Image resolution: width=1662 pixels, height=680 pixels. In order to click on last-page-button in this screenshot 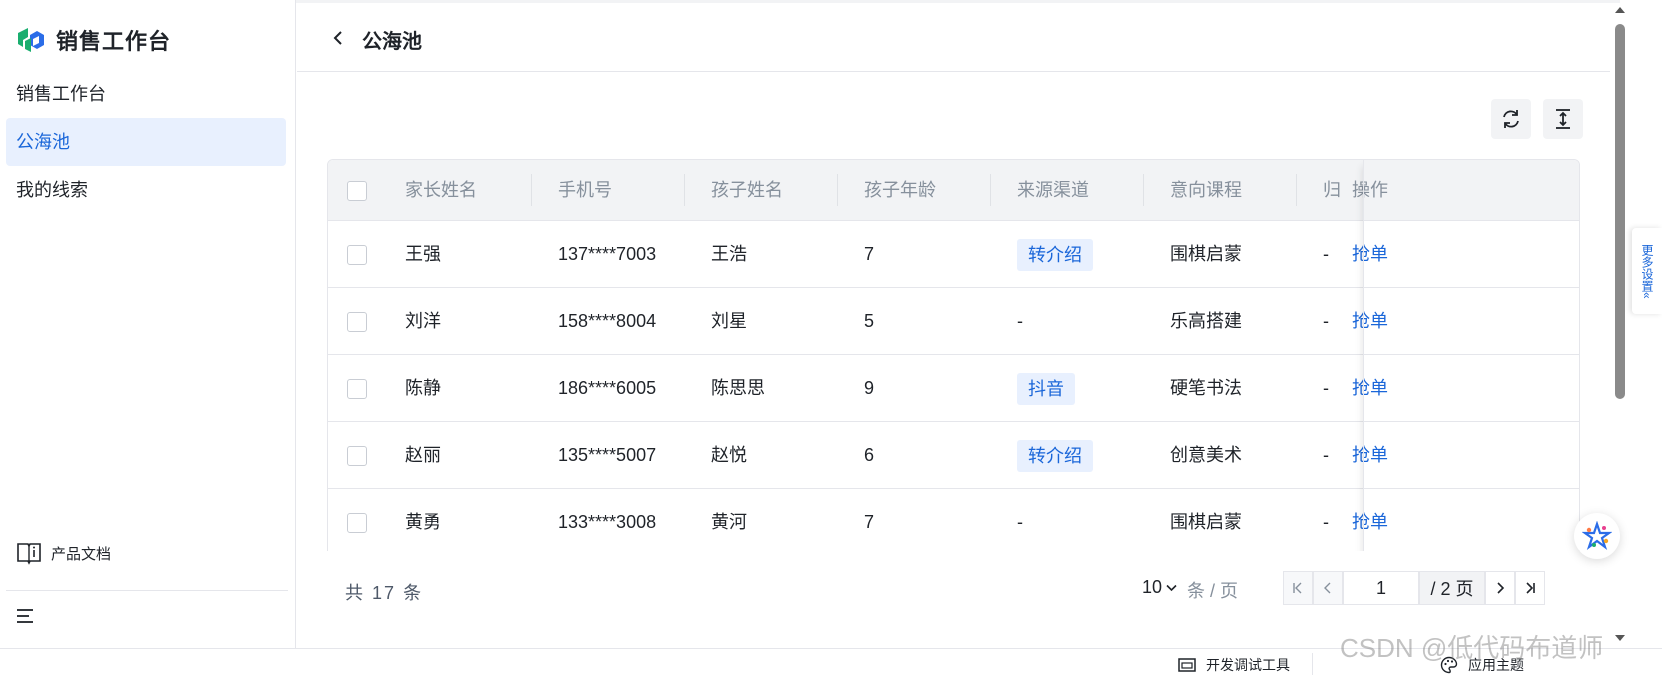, I will do `click(1530, 588)`.